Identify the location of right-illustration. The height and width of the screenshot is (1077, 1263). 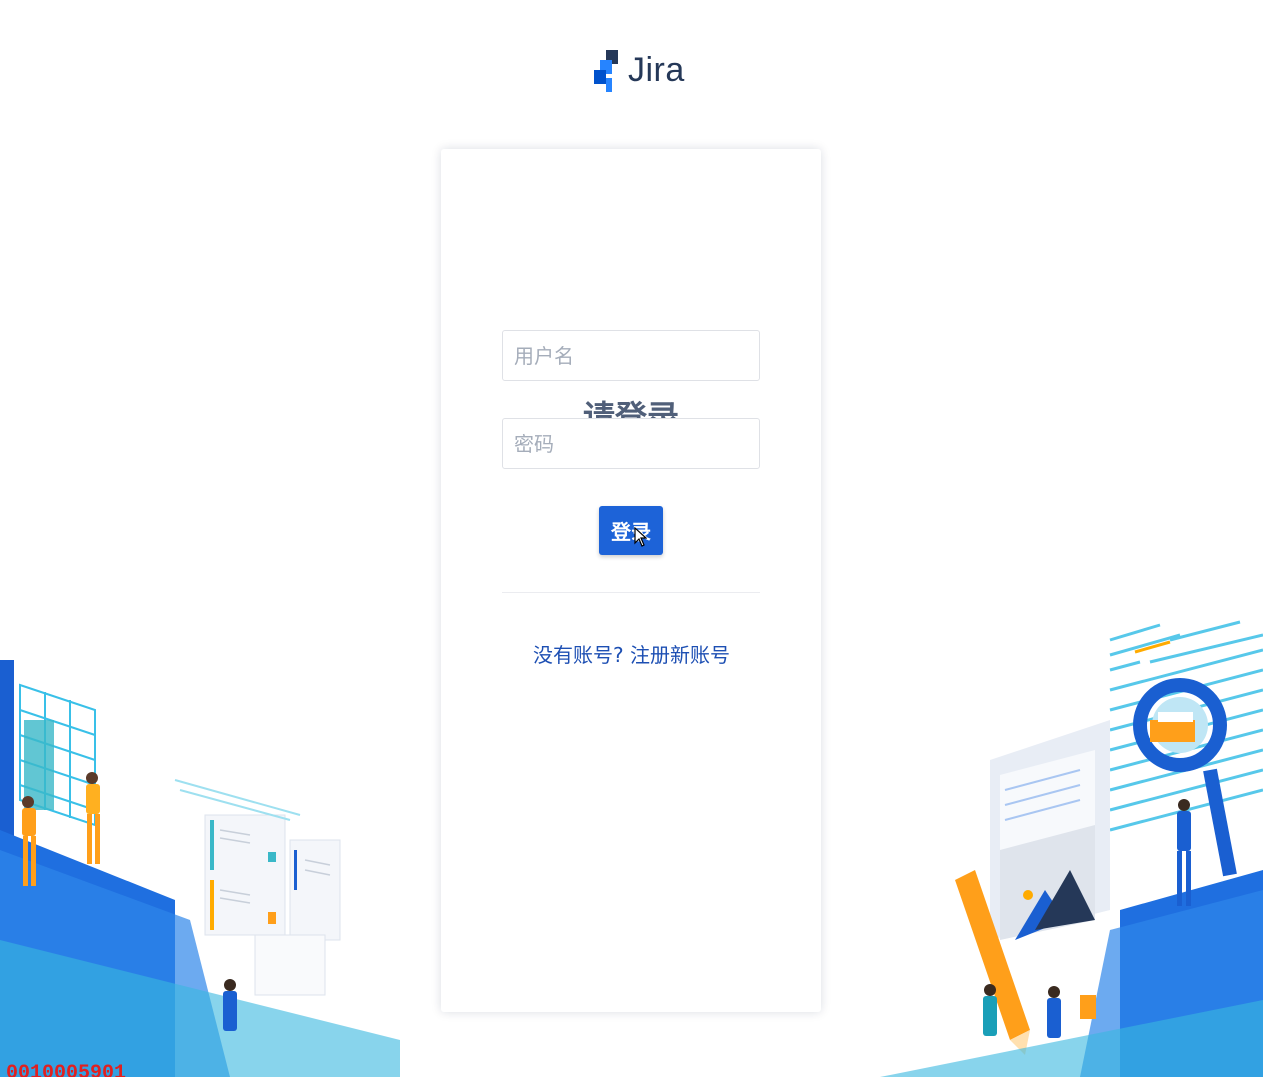
(1071, 848).